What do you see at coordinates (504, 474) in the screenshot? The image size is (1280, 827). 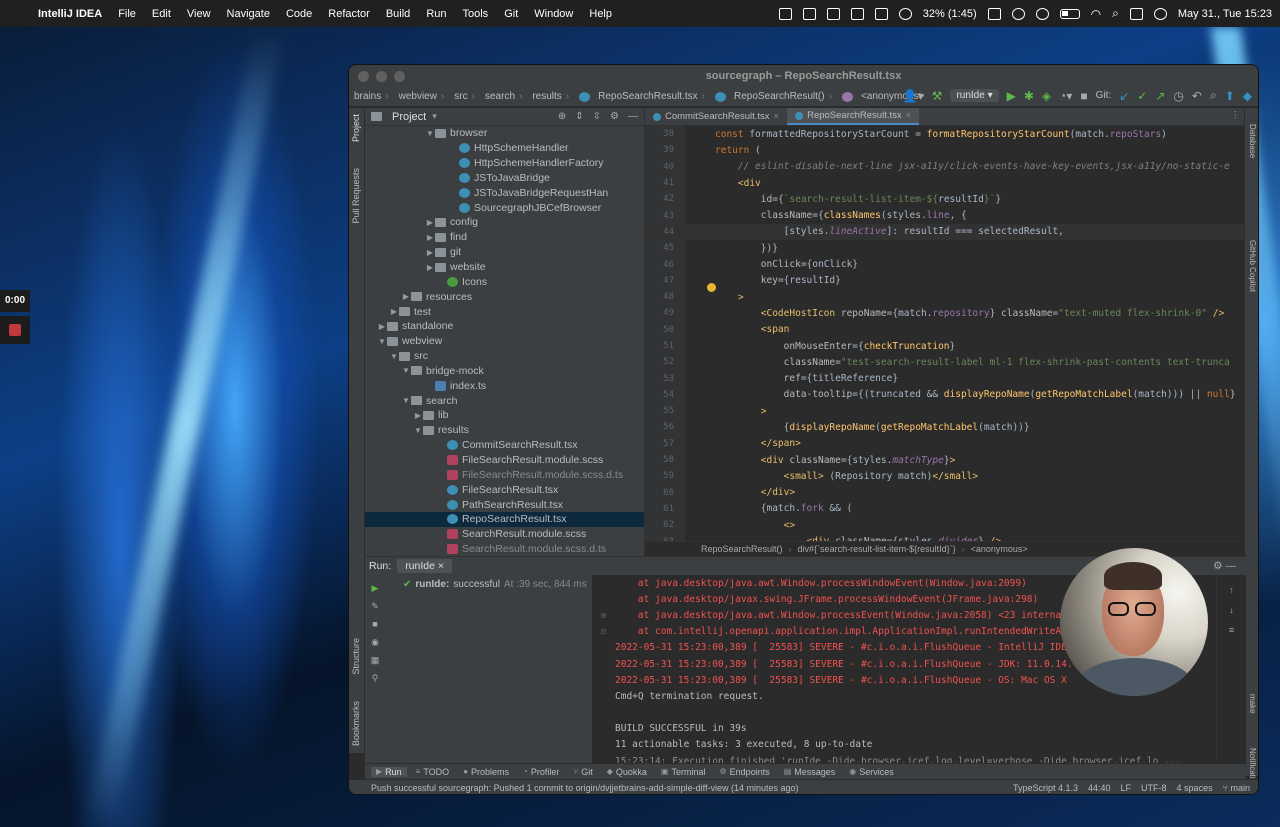 I see `tree-item: FileSearchResult.module.scss.d.ts` at bounding box center [504, 474].